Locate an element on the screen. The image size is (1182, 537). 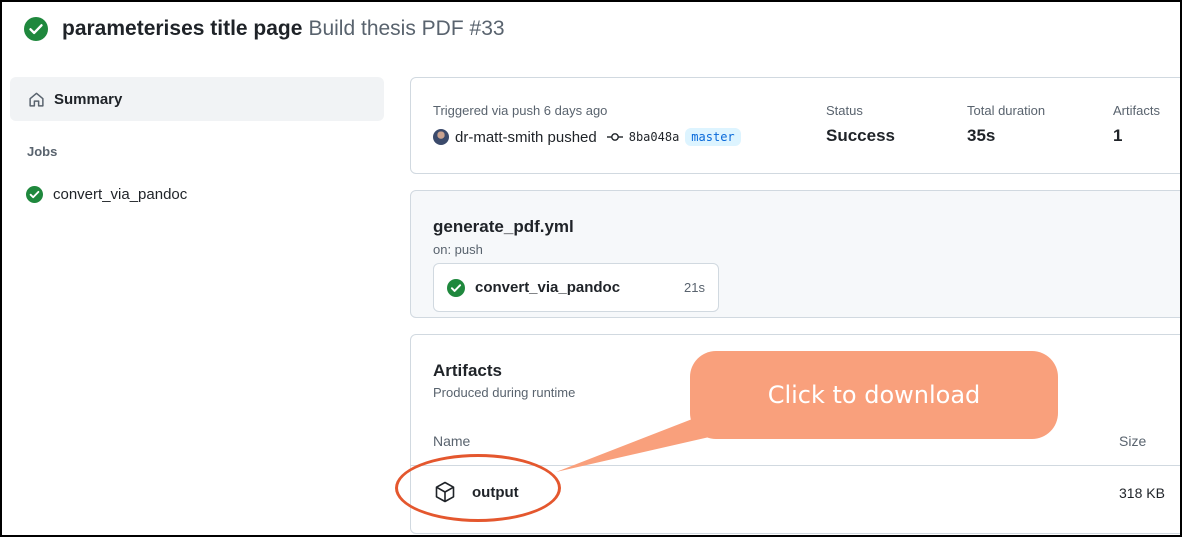
workflow-trigger: on: push is located at coordinates (458, 249).